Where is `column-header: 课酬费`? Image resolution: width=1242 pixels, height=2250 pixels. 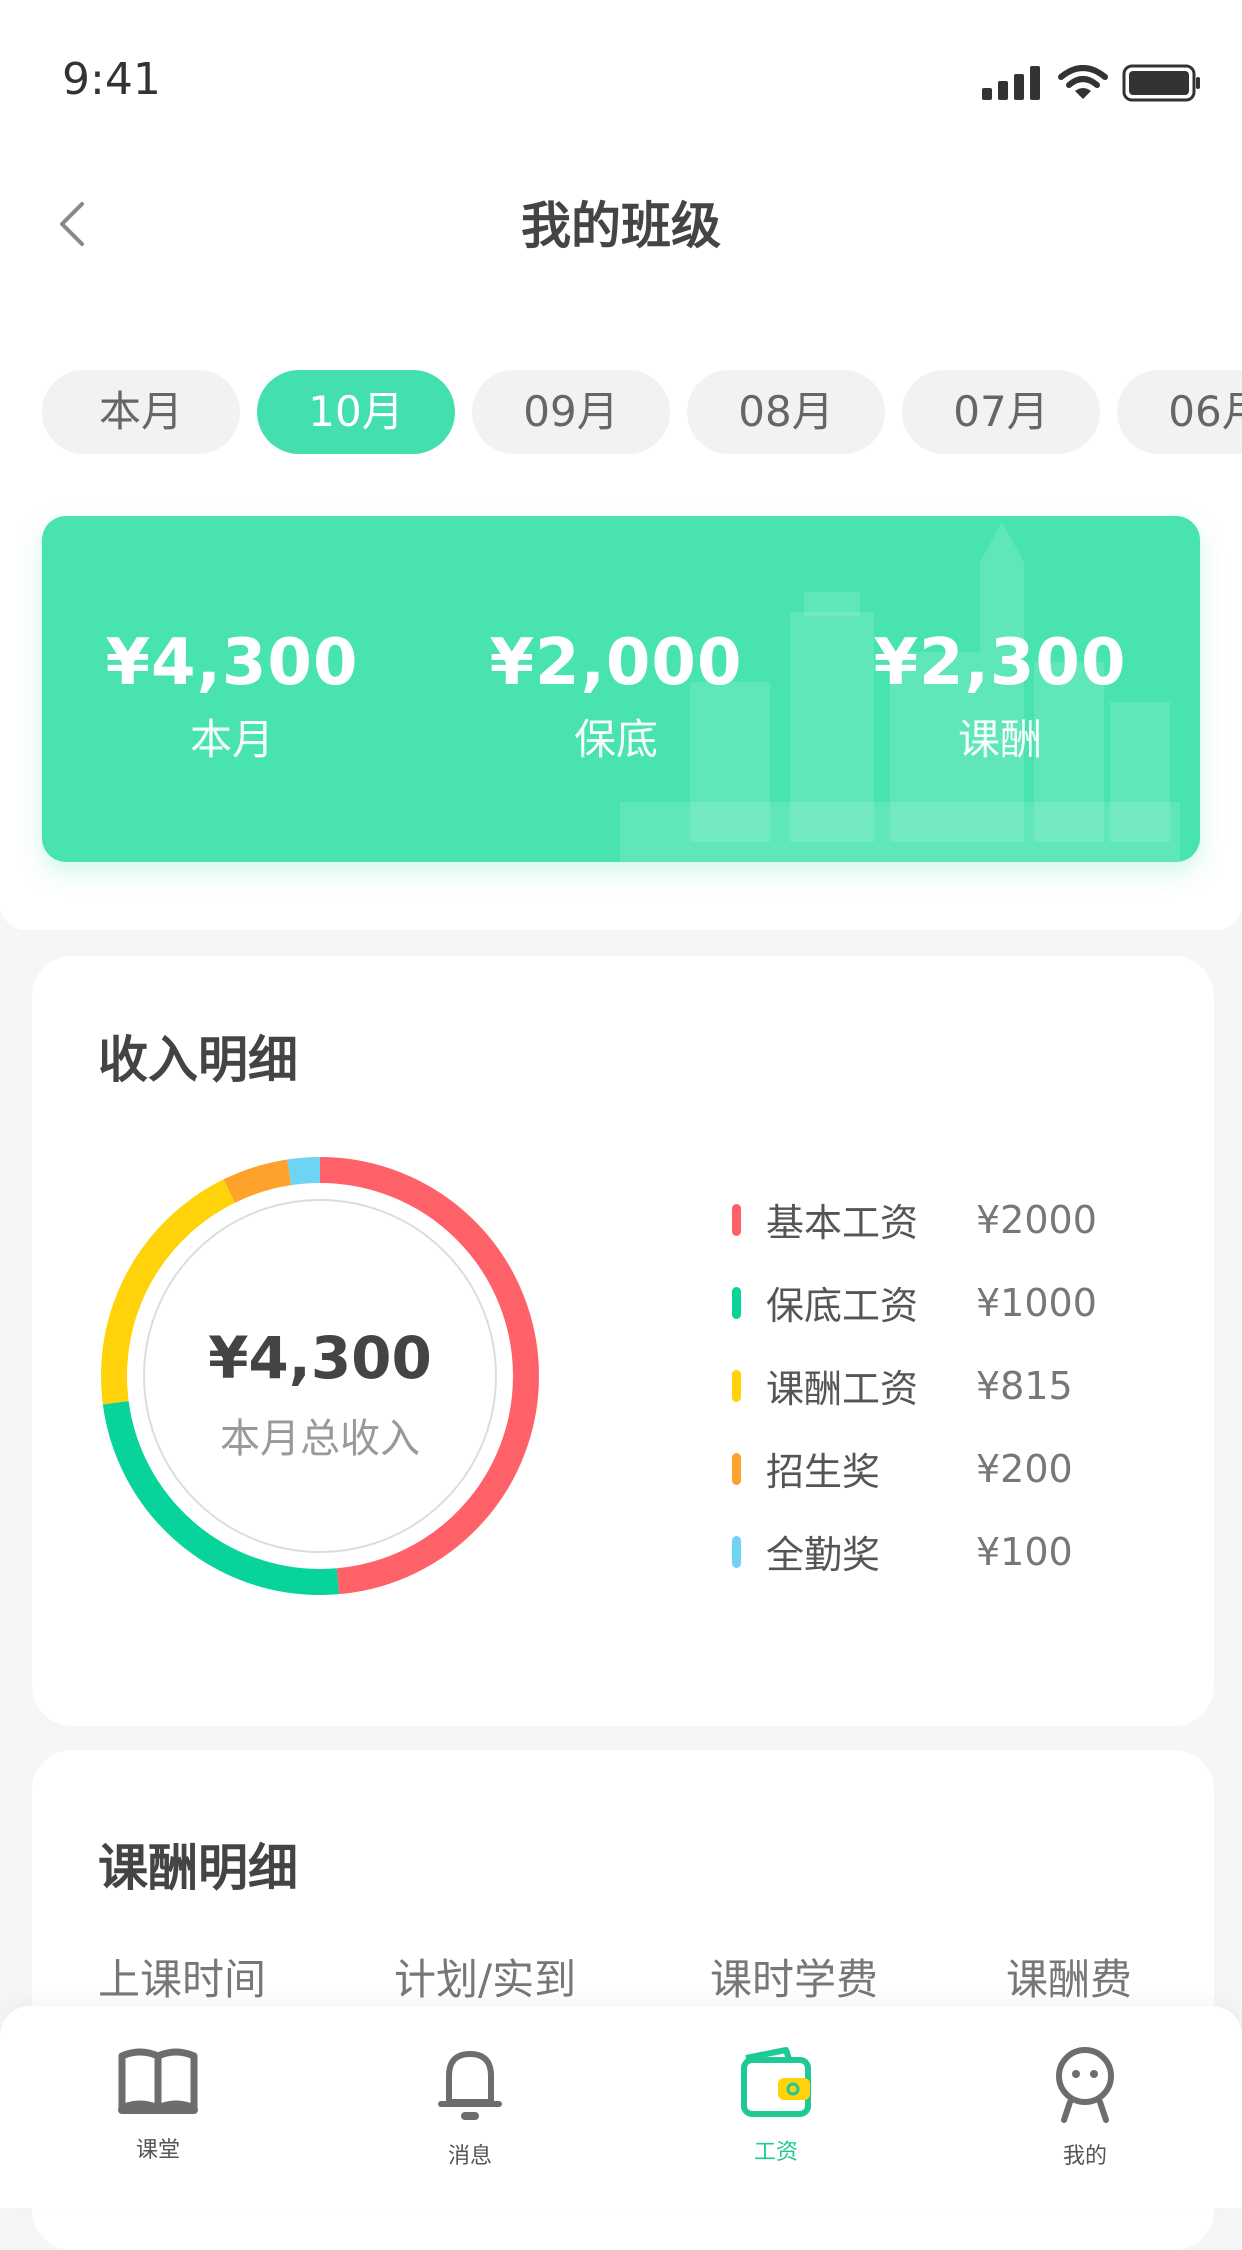
column-header: 课酬费 is located at coordinates (1069, 1979).